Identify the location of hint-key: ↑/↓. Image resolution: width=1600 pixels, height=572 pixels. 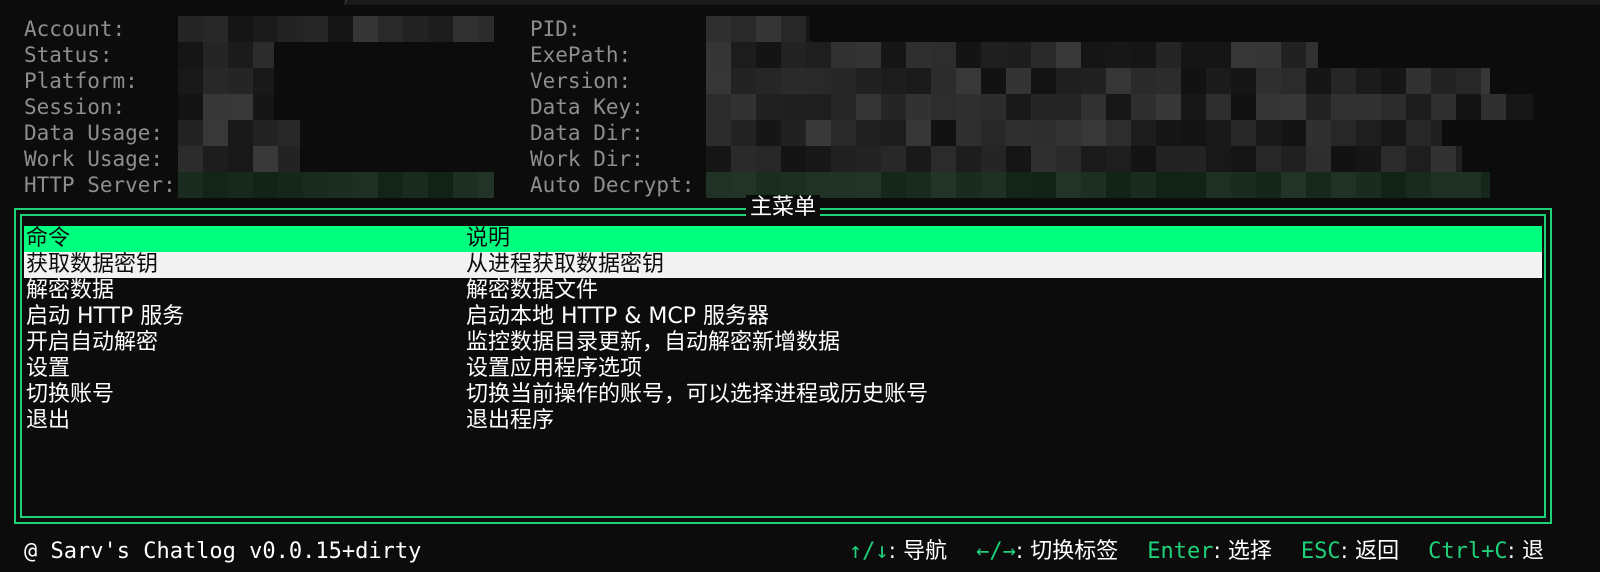
(868, 551).